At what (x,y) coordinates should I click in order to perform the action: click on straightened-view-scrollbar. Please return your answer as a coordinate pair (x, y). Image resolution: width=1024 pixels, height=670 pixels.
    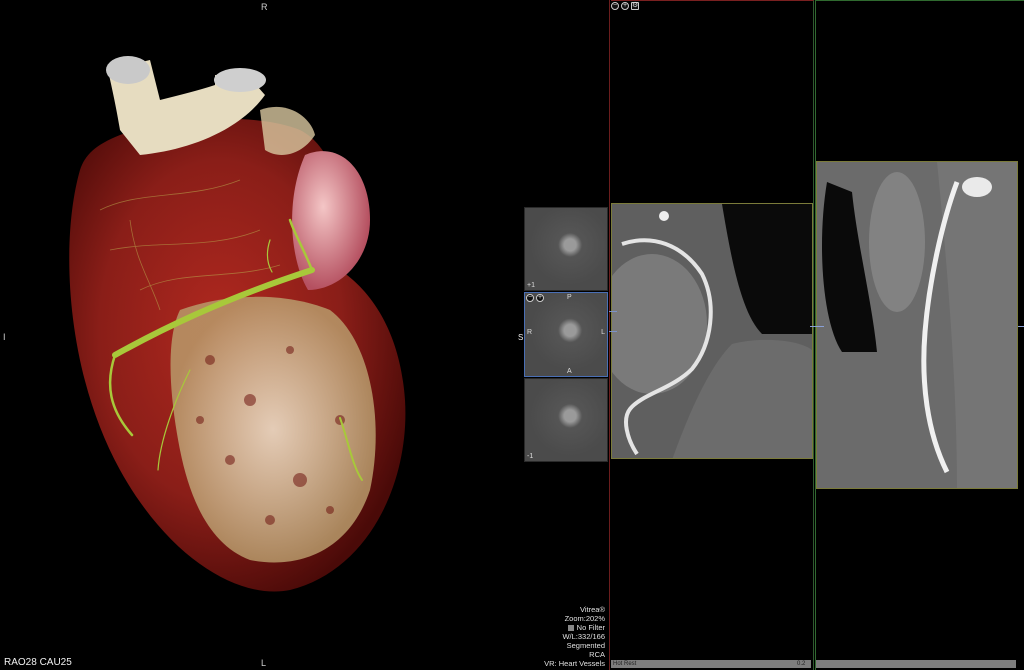
    Looking at the image, I should click on (916, 664).